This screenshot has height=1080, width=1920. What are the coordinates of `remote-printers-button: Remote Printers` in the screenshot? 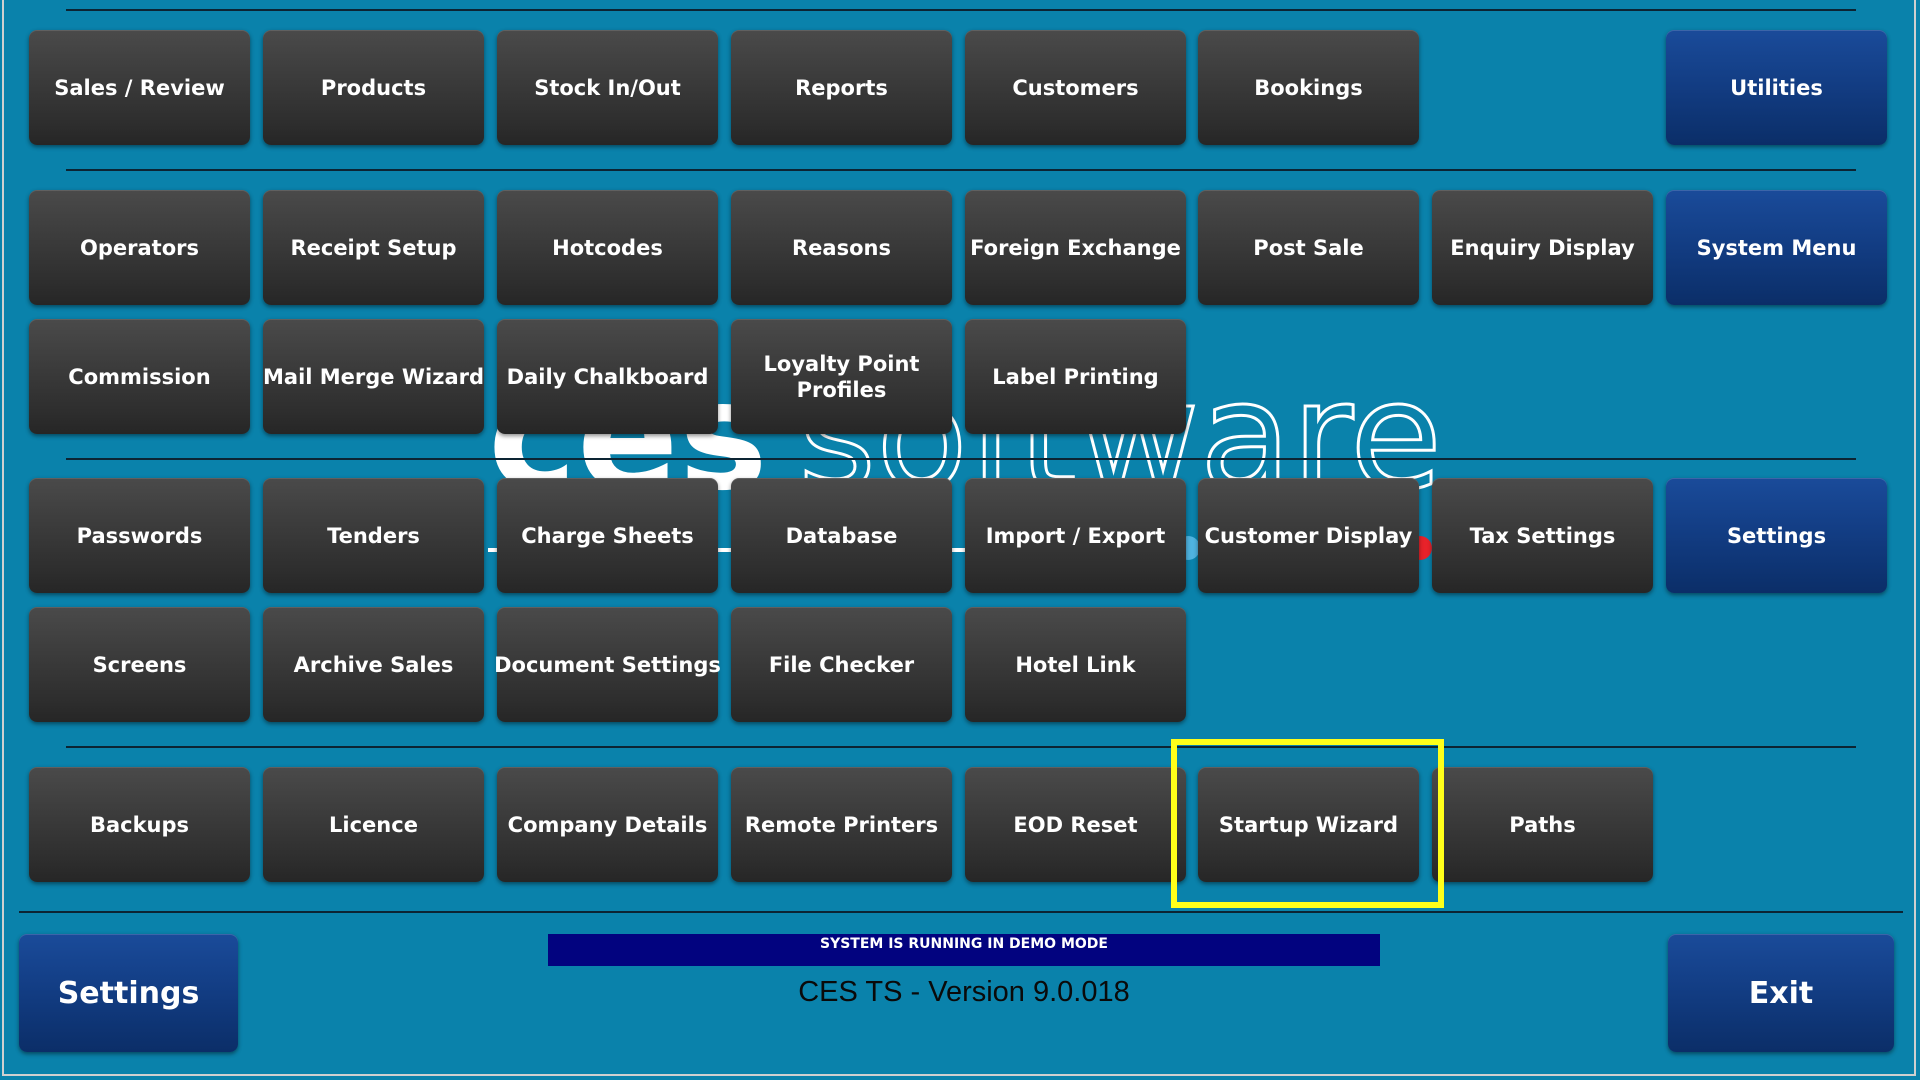 It's located at (841, 824).